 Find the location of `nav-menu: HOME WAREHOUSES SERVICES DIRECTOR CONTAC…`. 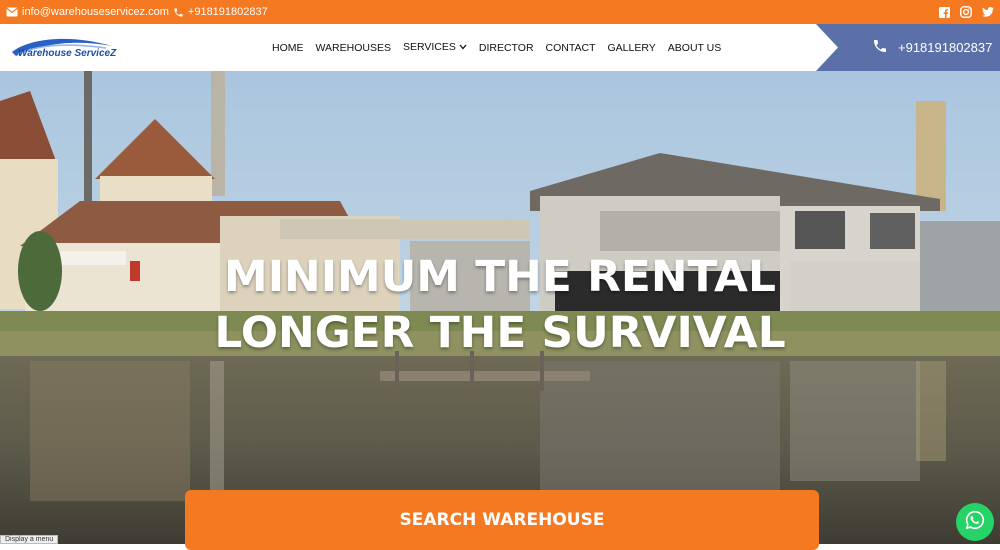

nav-menu: HOME WAREHOUSES SERVICES DIRECTOR CONTAC… is located at coordinates (496, 47).